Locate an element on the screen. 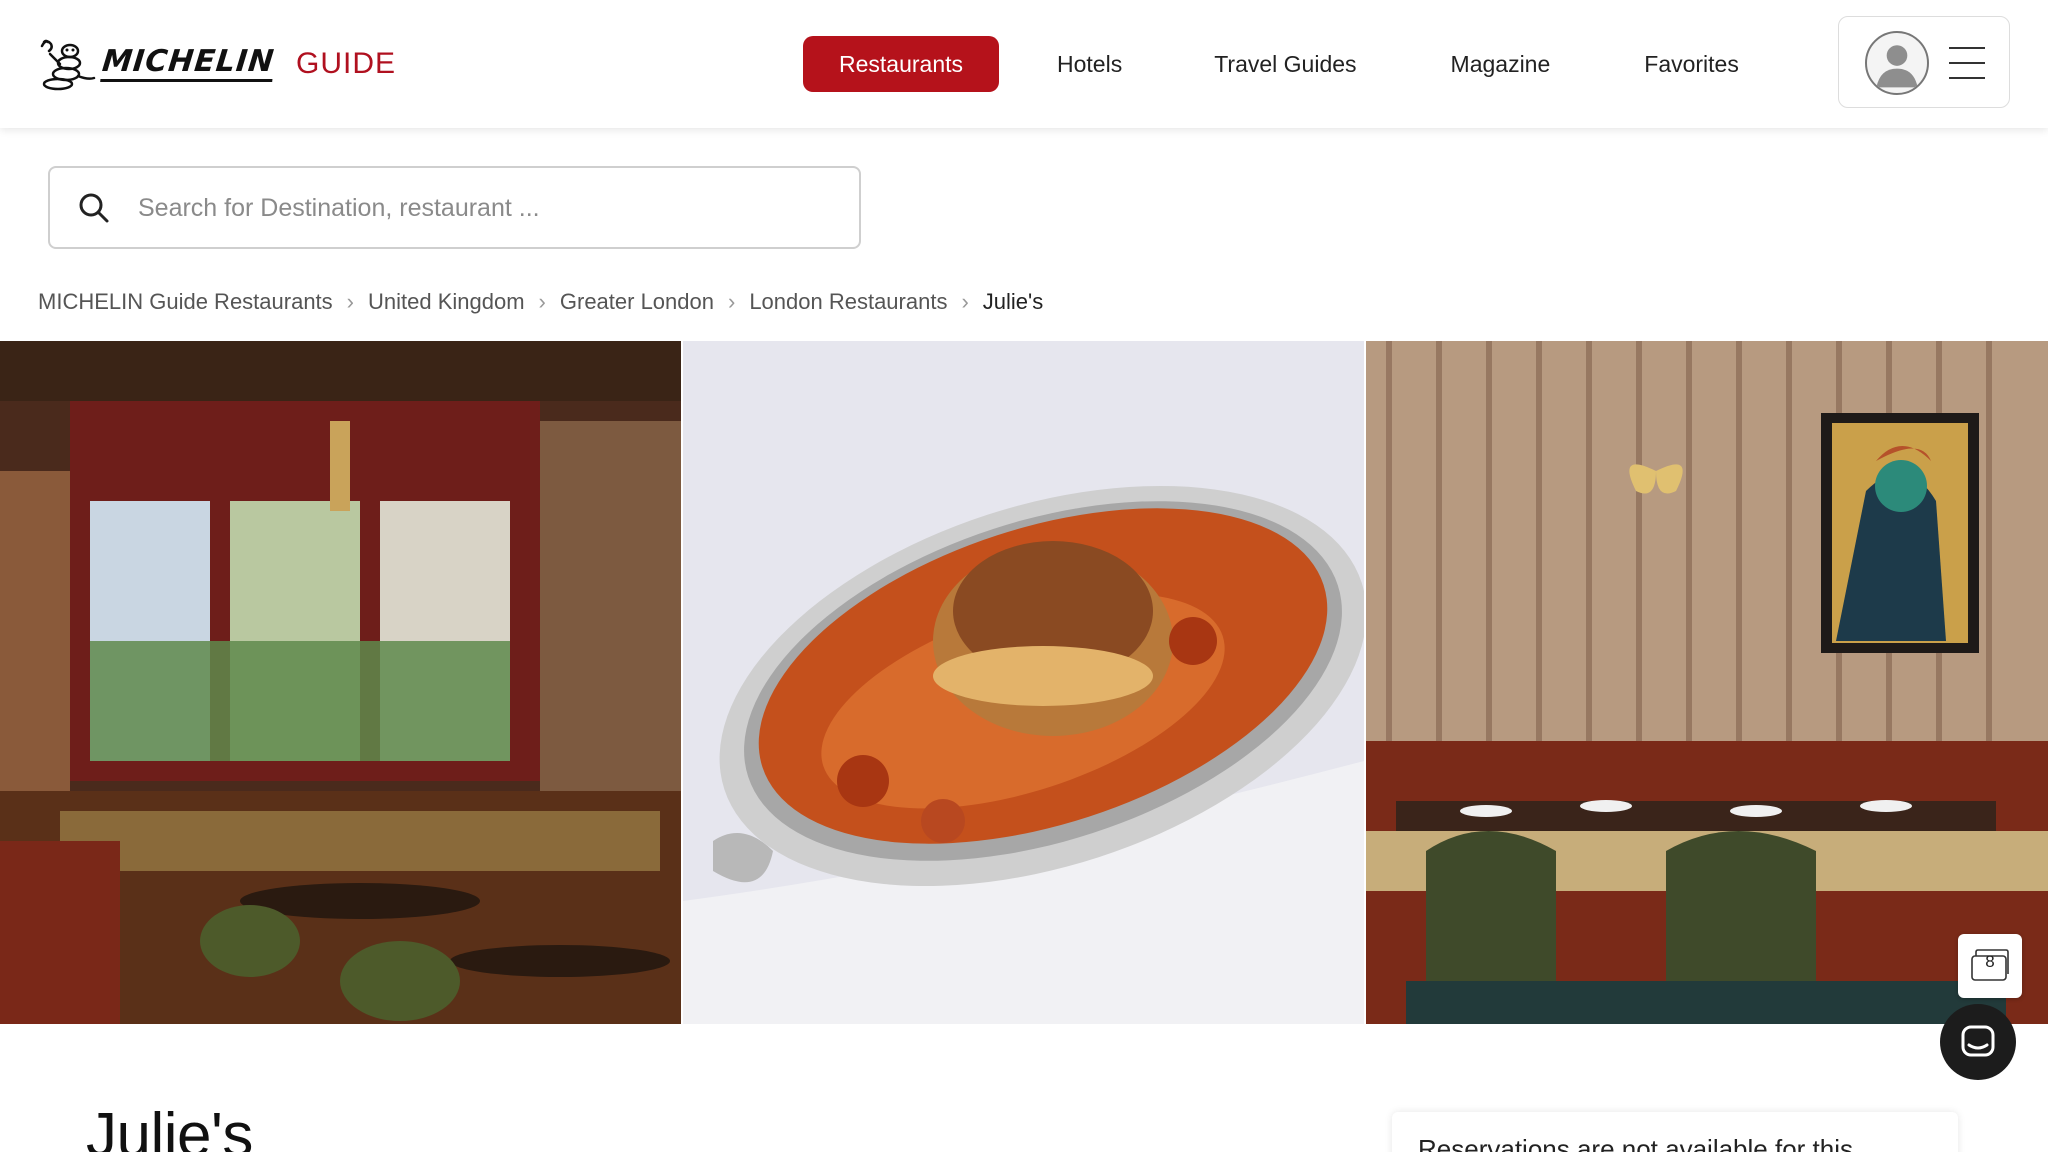 The image size is (2048, 1152). chat-icon is located at coordinates (1978, 1041).